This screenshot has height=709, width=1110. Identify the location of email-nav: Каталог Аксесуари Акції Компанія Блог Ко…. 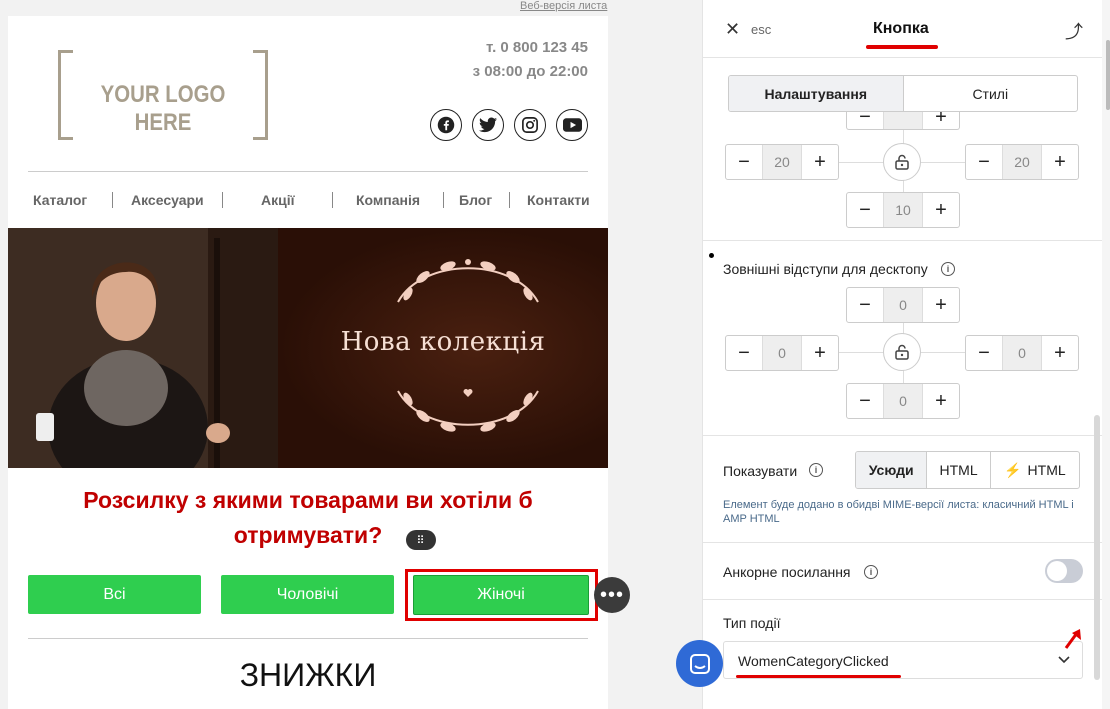
(308, 201).